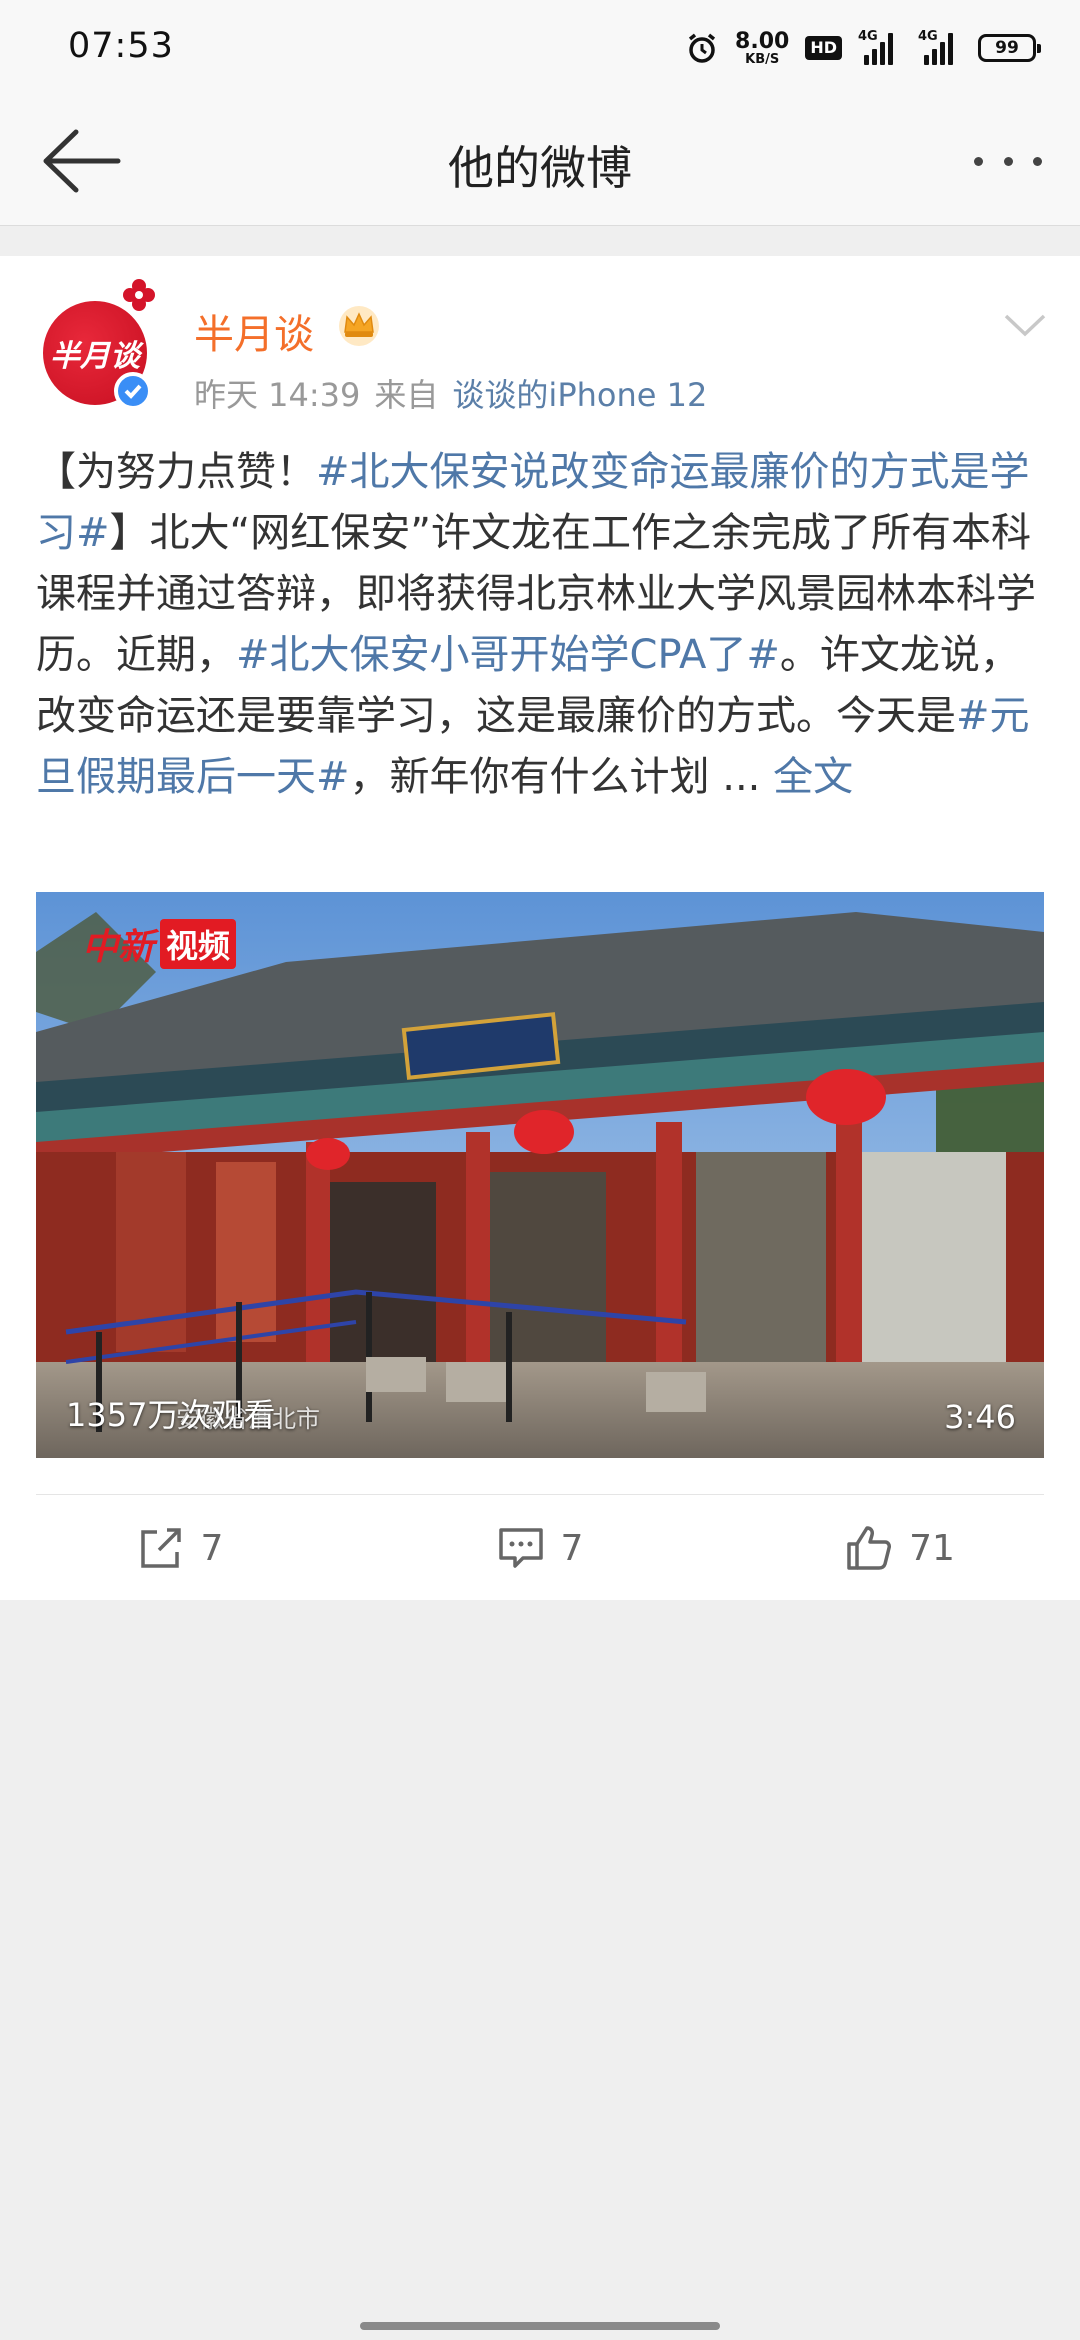  I want to click on read-full-text-link: 全文, so click(813, 777).